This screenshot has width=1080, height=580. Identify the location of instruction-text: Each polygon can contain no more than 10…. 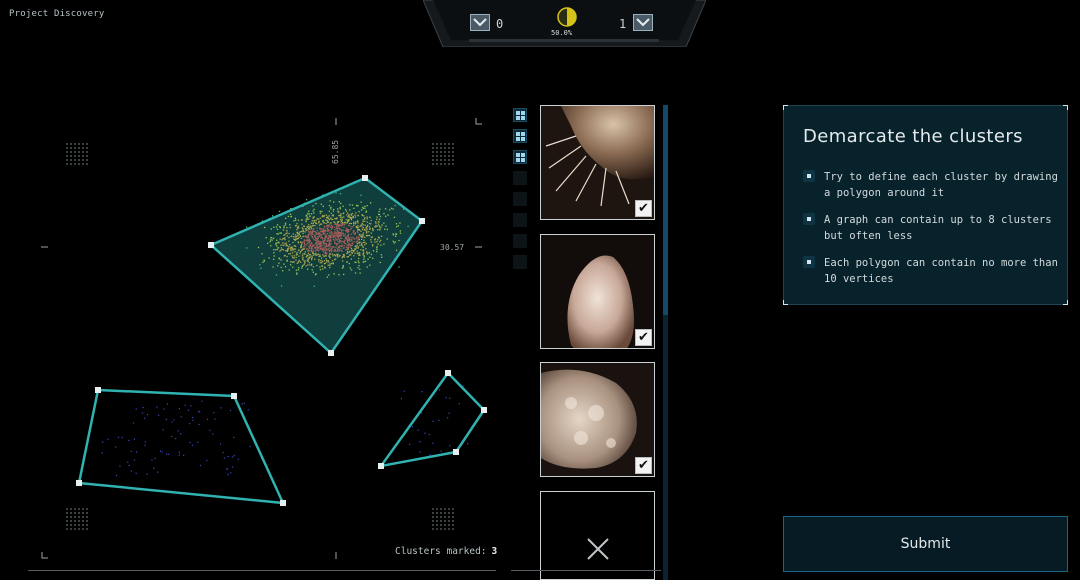
(941, 271).